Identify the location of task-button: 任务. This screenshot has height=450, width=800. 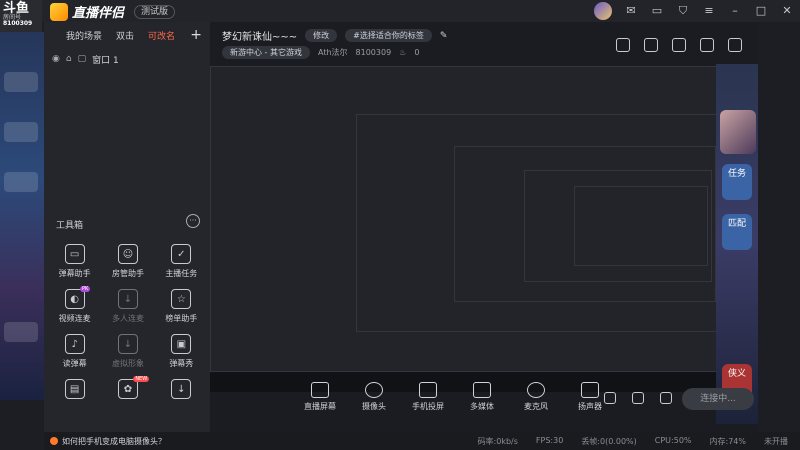
(737, 182).